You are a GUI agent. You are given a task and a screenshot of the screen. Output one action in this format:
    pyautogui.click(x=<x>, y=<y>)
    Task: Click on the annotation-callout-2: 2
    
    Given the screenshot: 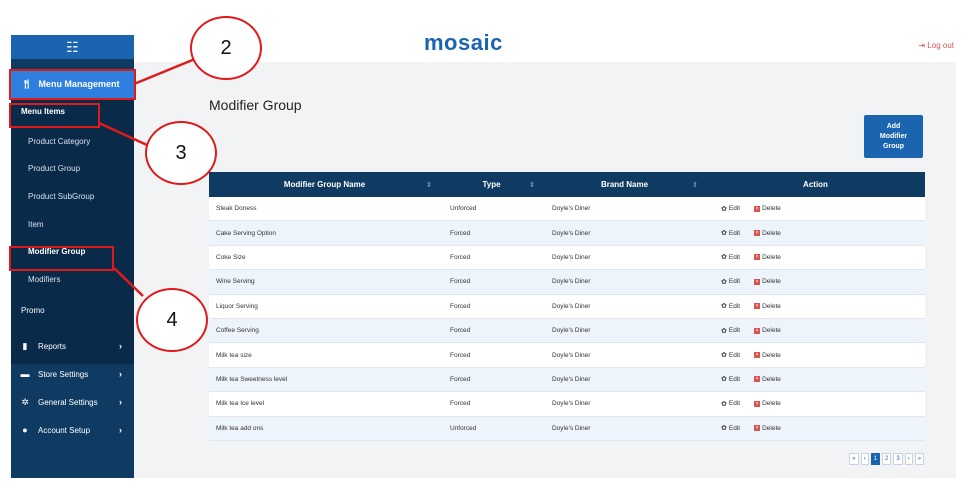 What is the action you would take?
    pyautogui.click(x=226, y=48)
    